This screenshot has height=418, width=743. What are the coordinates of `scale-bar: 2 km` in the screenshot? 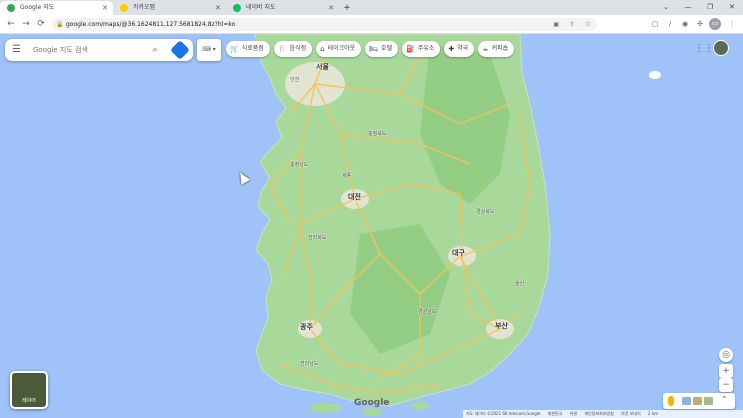 It's located at (653, 413).